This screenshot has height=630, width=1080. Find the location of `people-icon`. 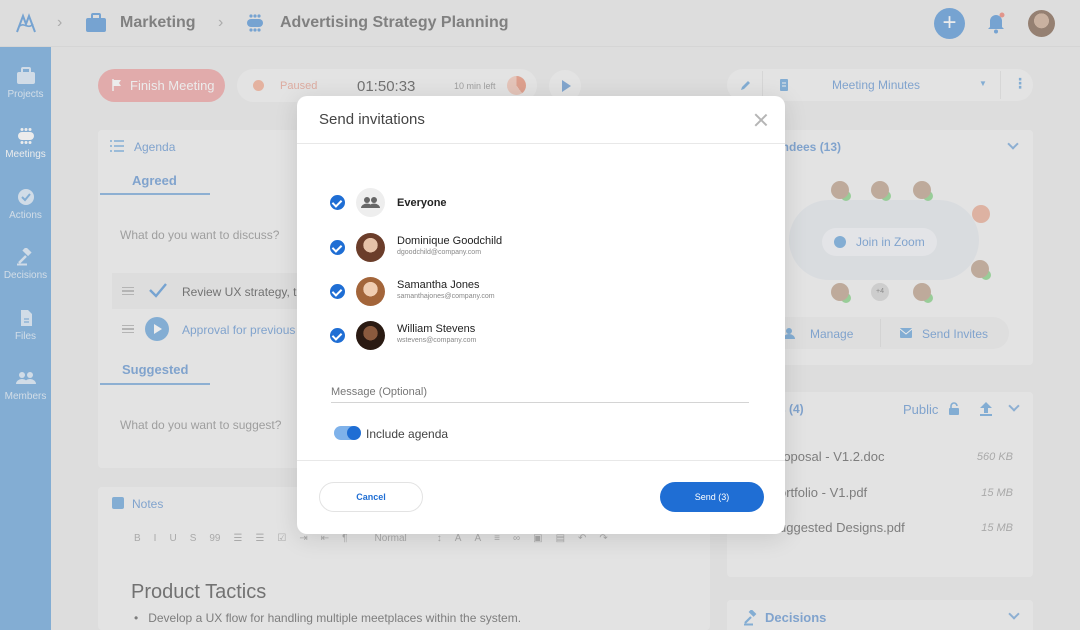

people-icon is located at coordinates (370, 202).